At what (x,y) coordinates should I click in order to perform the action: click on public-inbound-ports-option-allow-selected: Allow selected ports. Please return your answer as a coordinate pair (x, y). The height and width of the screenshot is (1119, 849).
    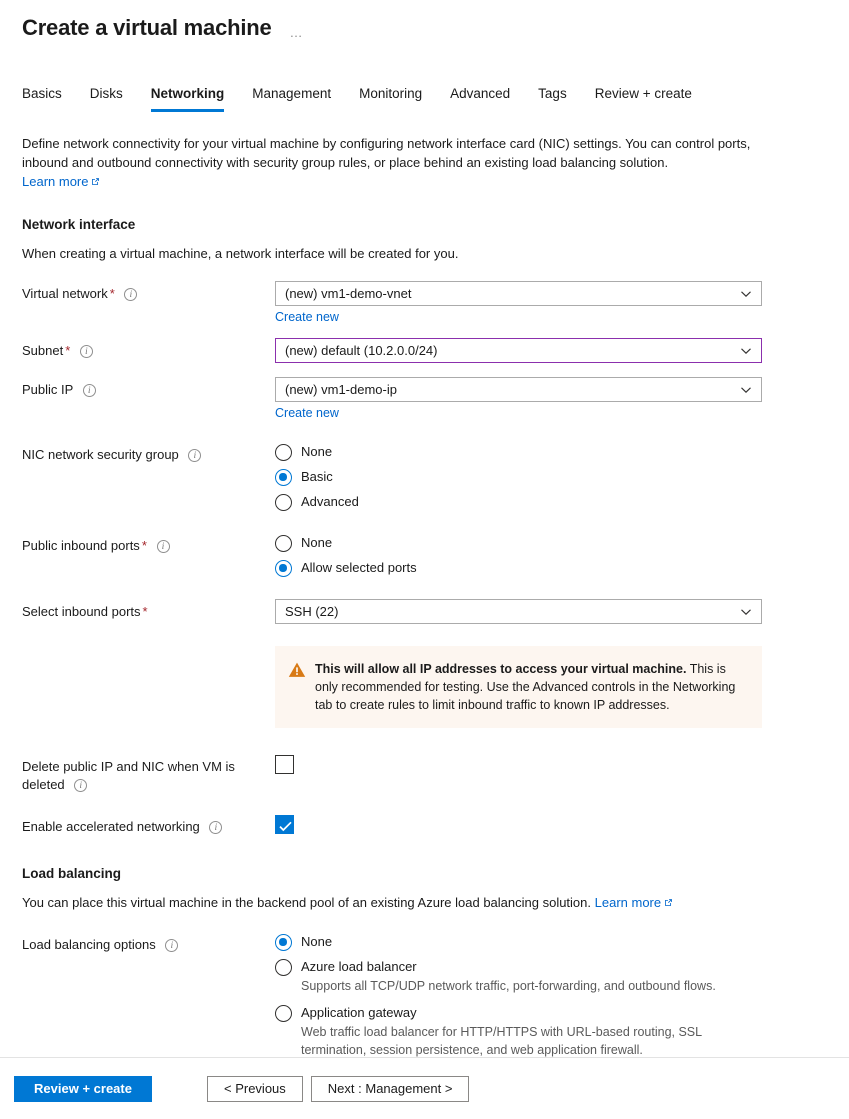
    Looking at the image, I should click on (551, 568).